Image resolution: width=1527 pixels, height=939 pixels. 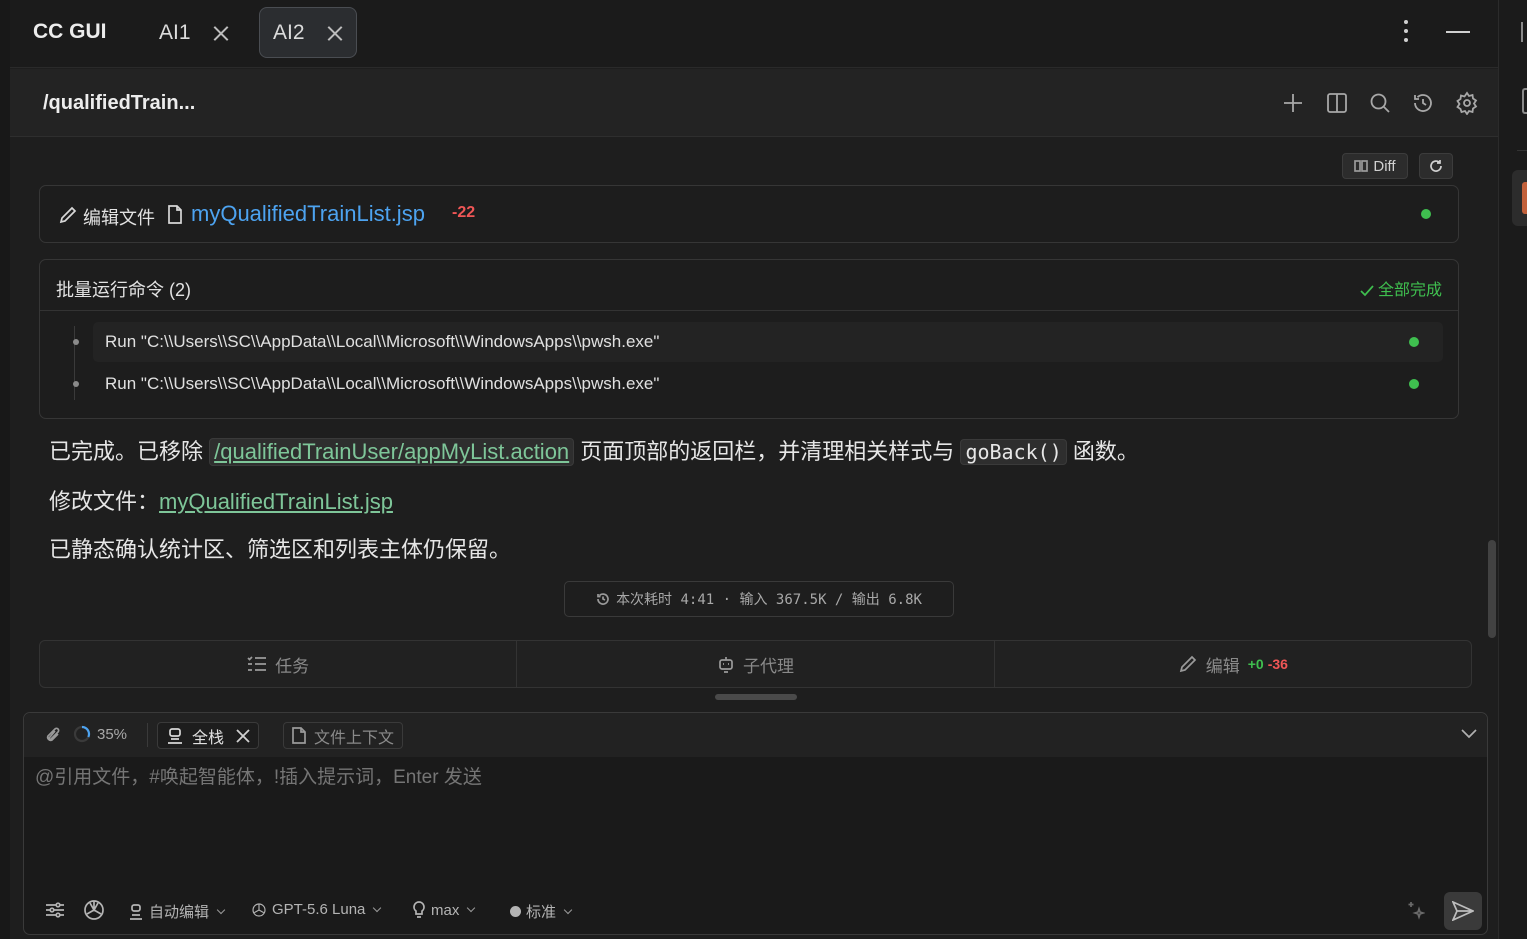 I want to click on subagent-tab: 子代理, so click(x=756, y=664).